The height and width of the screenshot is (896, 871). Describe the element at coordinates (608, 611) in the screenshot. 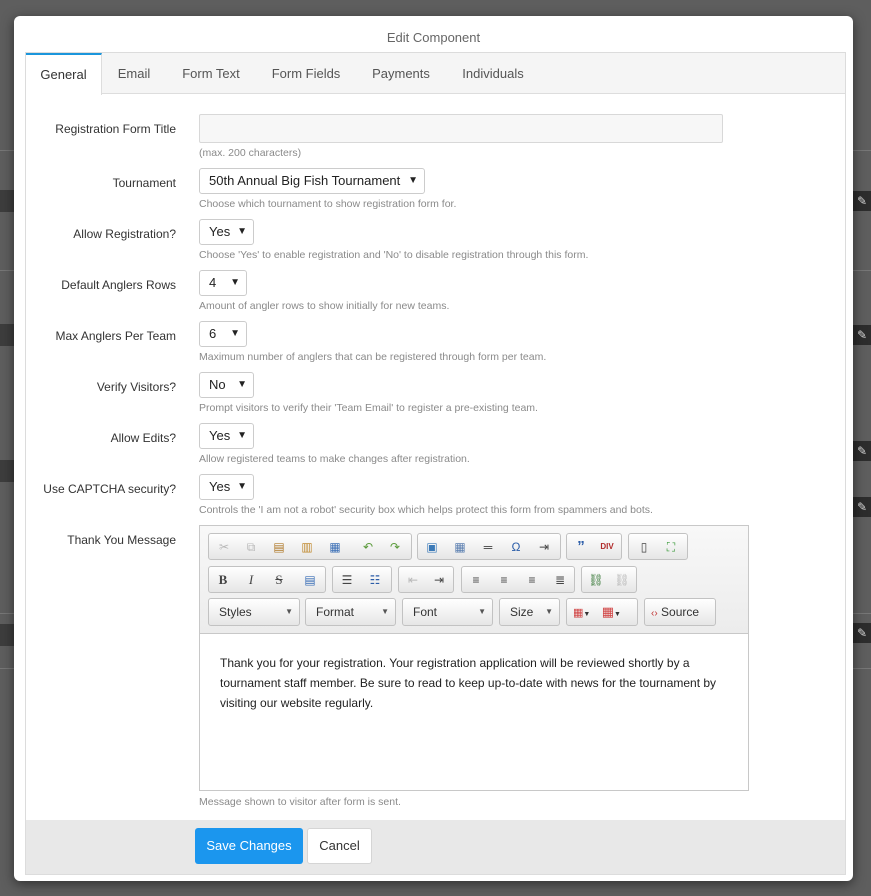

I see `background-color-icon: ▦` at that location.